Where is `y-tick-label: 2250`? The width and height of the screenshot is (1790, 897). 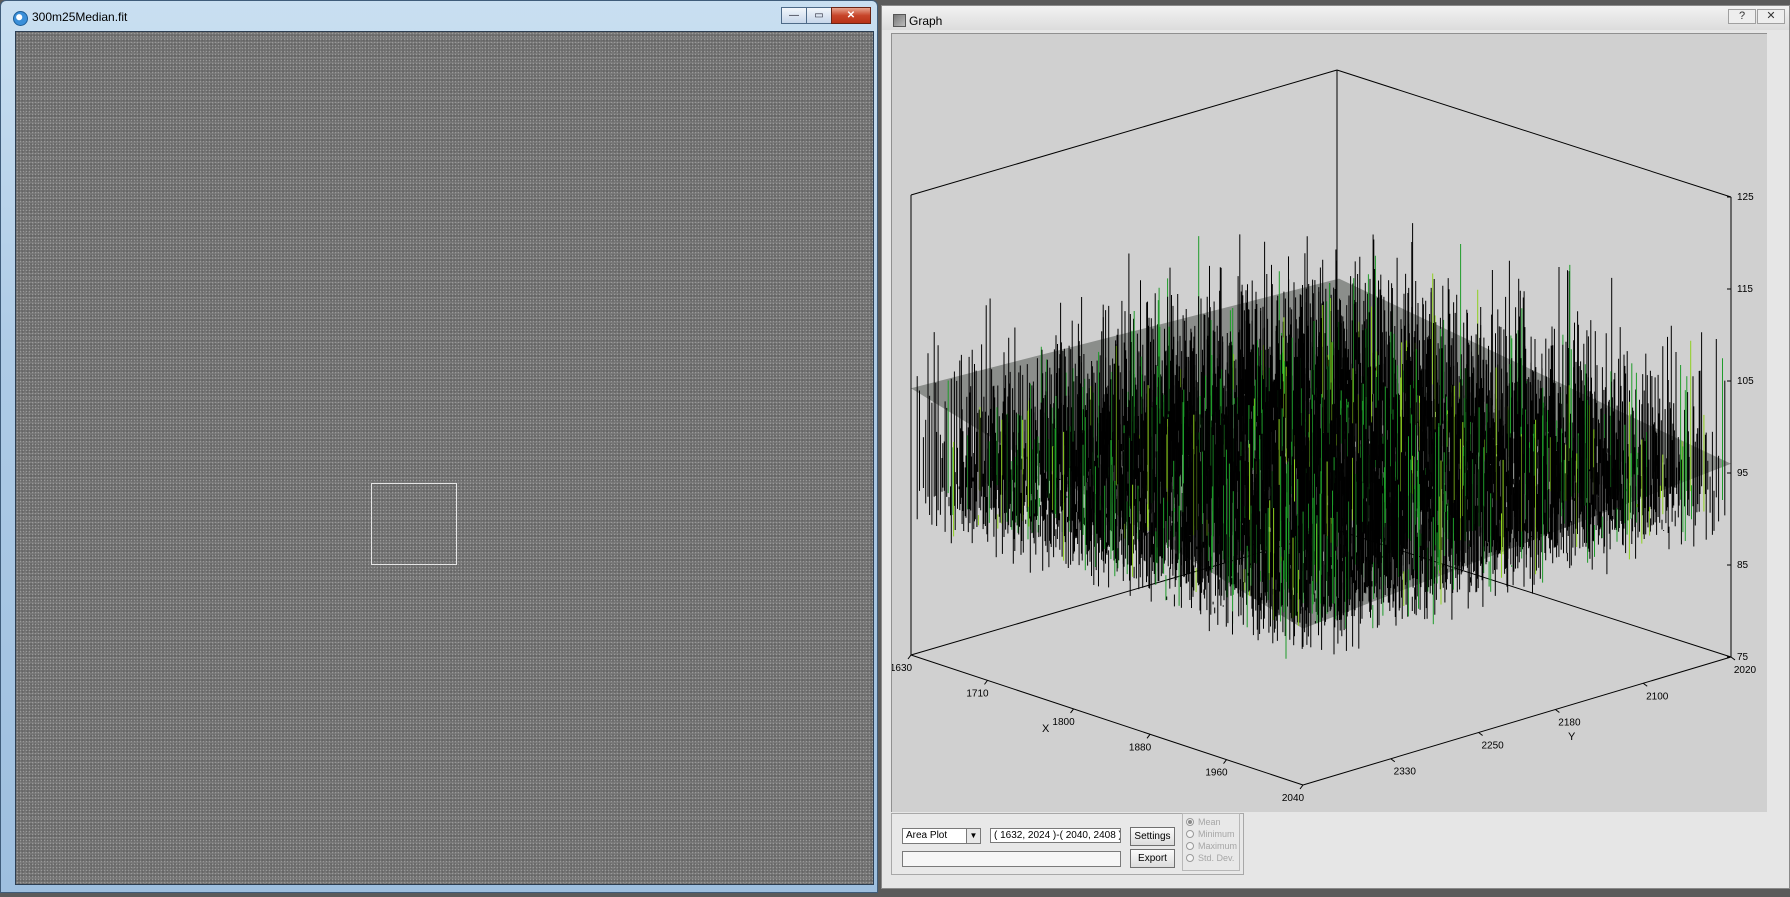
y-tick-label: 2250 is located at coordinates (1492, 745).